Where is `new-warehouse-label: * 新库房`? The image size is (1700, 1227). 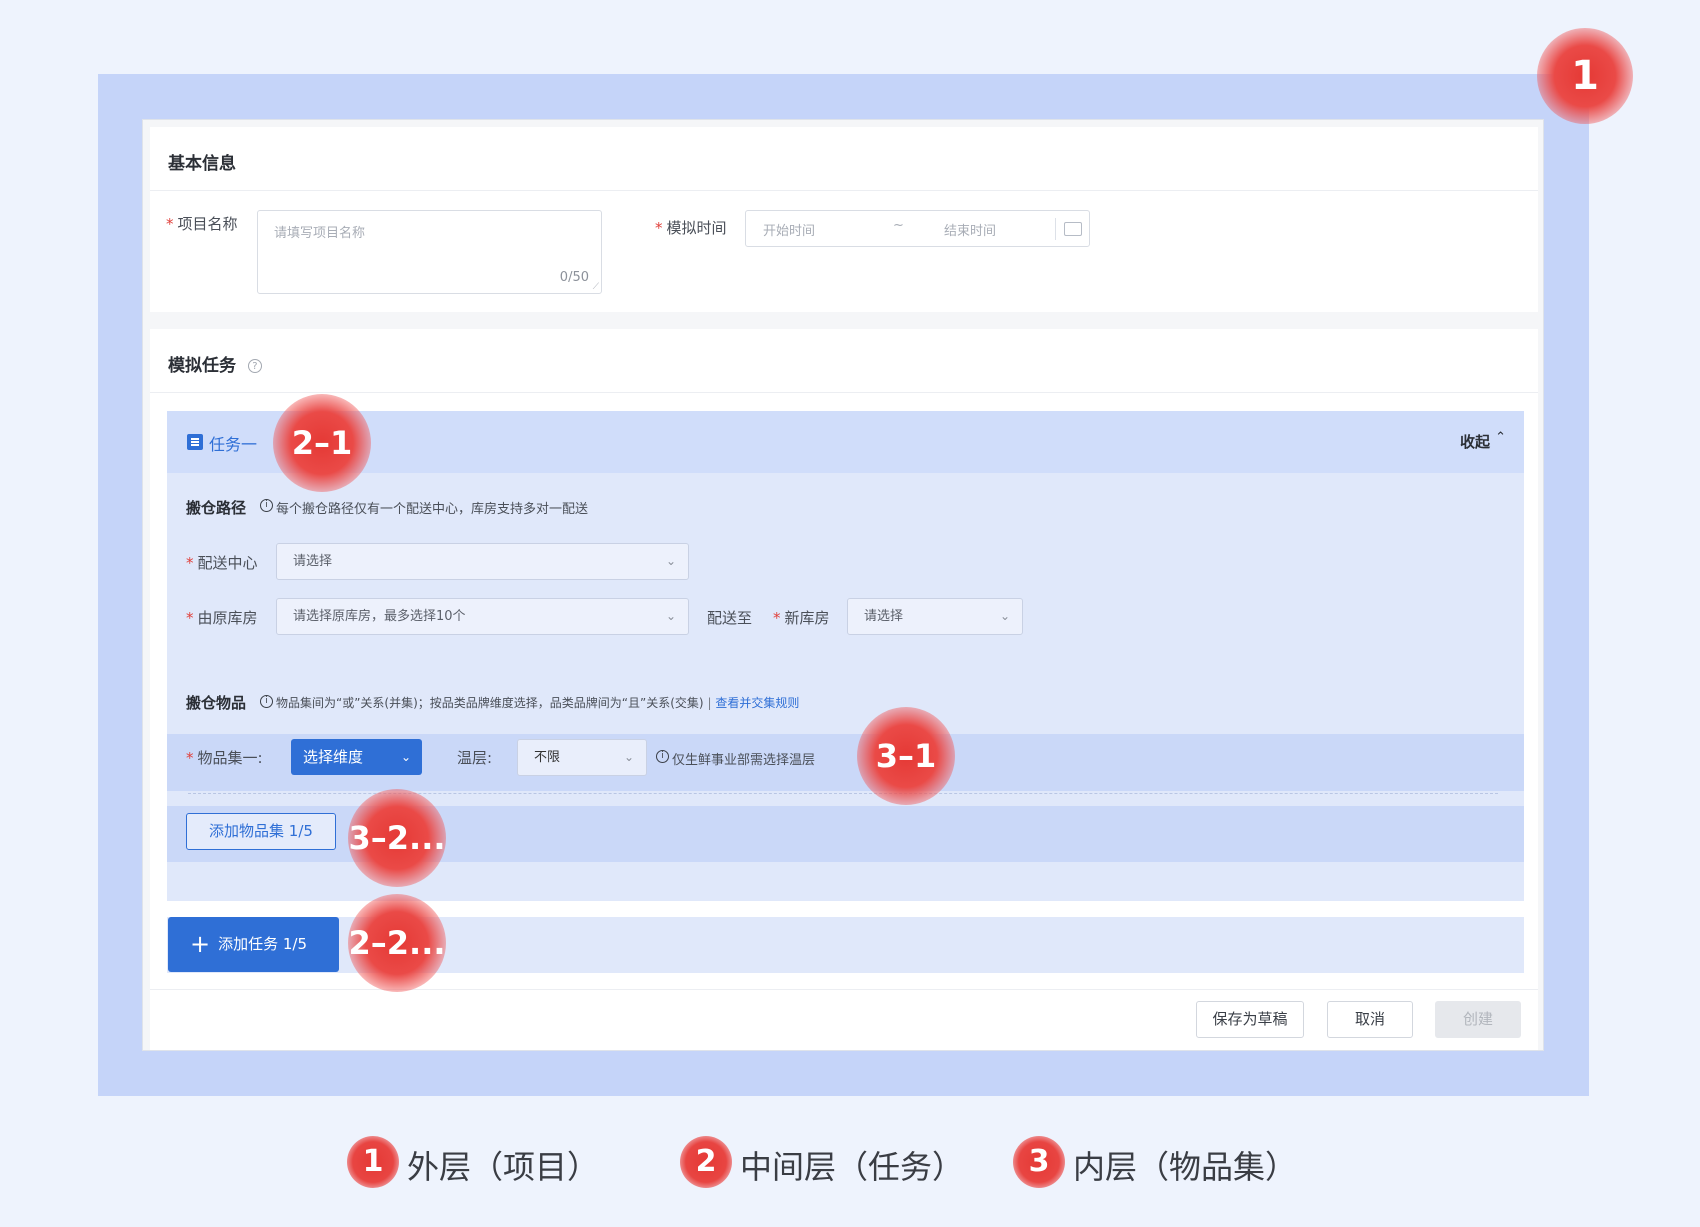
new-warehouse-label: * 新库房 is located at coordinates (801, 617).